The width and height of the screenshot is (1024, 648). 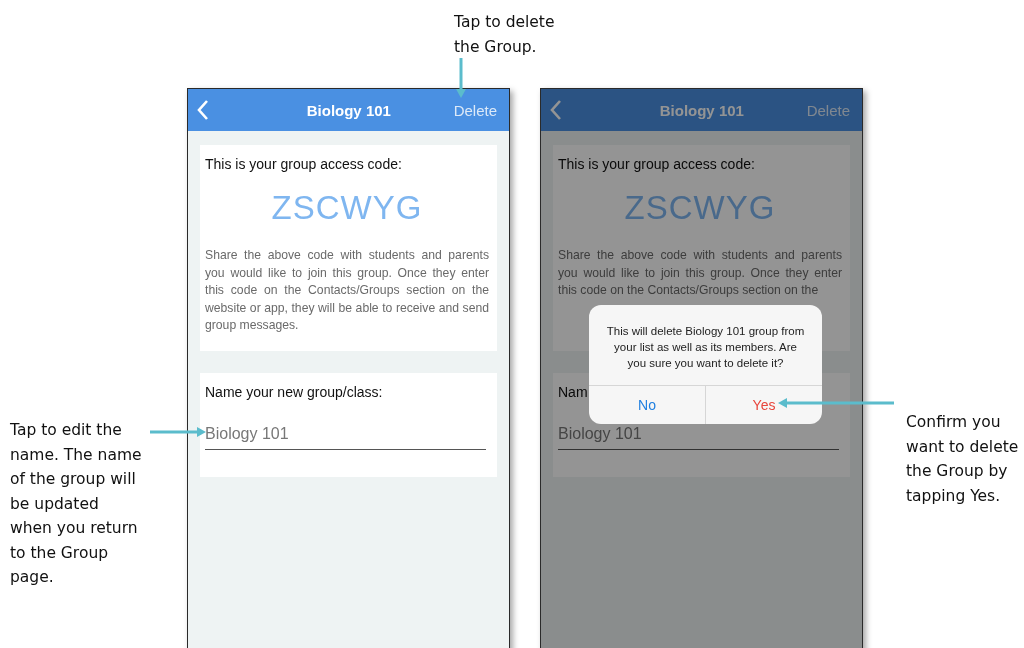 What do you see at coordinates (345, 430) in the screenshot?
I see `group-name-field: Biology 101` at bounding box center [345, 430].